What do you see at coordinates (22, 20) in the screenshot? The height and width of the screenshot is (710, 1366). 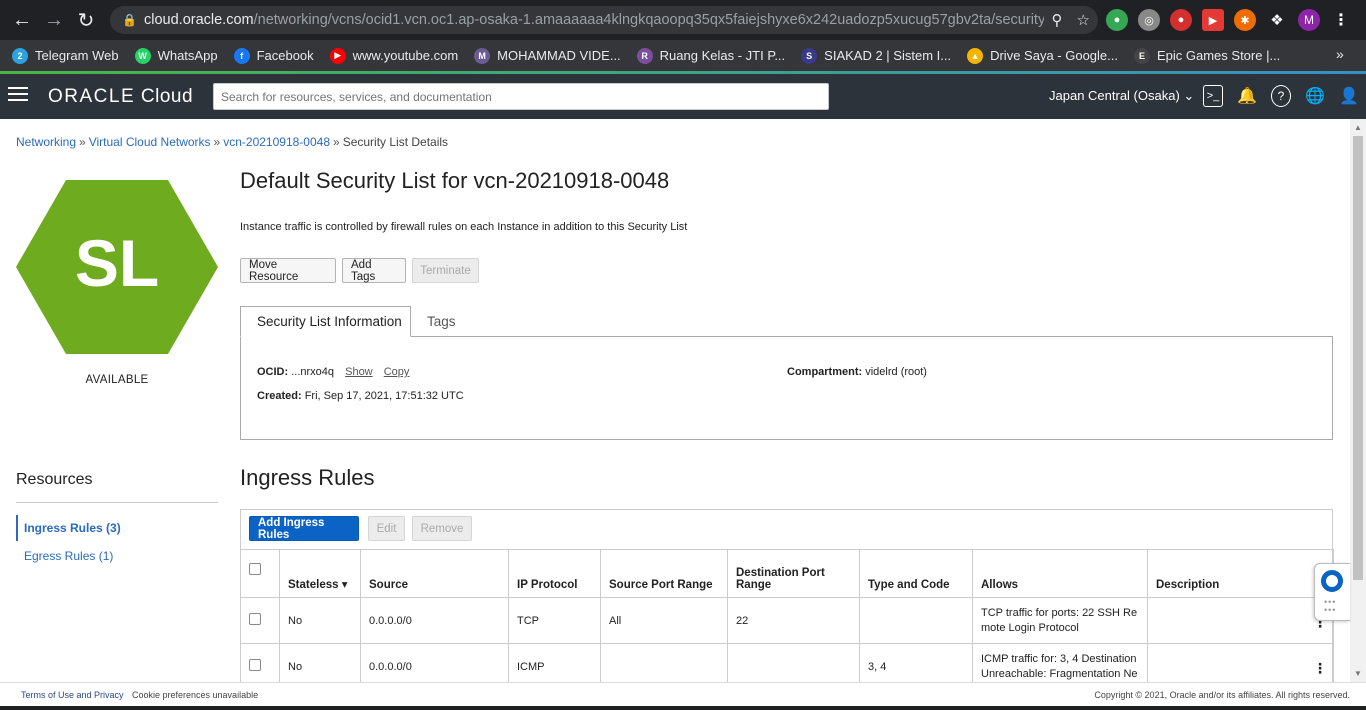 I see `back-arrow-icon: ←` at bounding box center [22, 20].